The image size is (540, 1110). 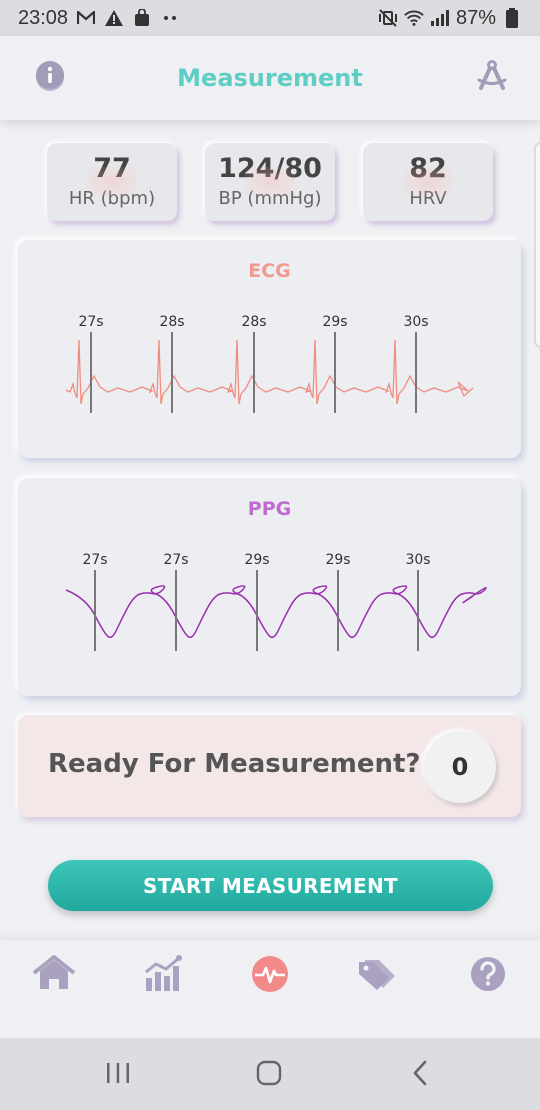 What do you see at coordinates (276, 612) in the screenshot?
I see `ppg-trace` at bounding box center [276, 612].